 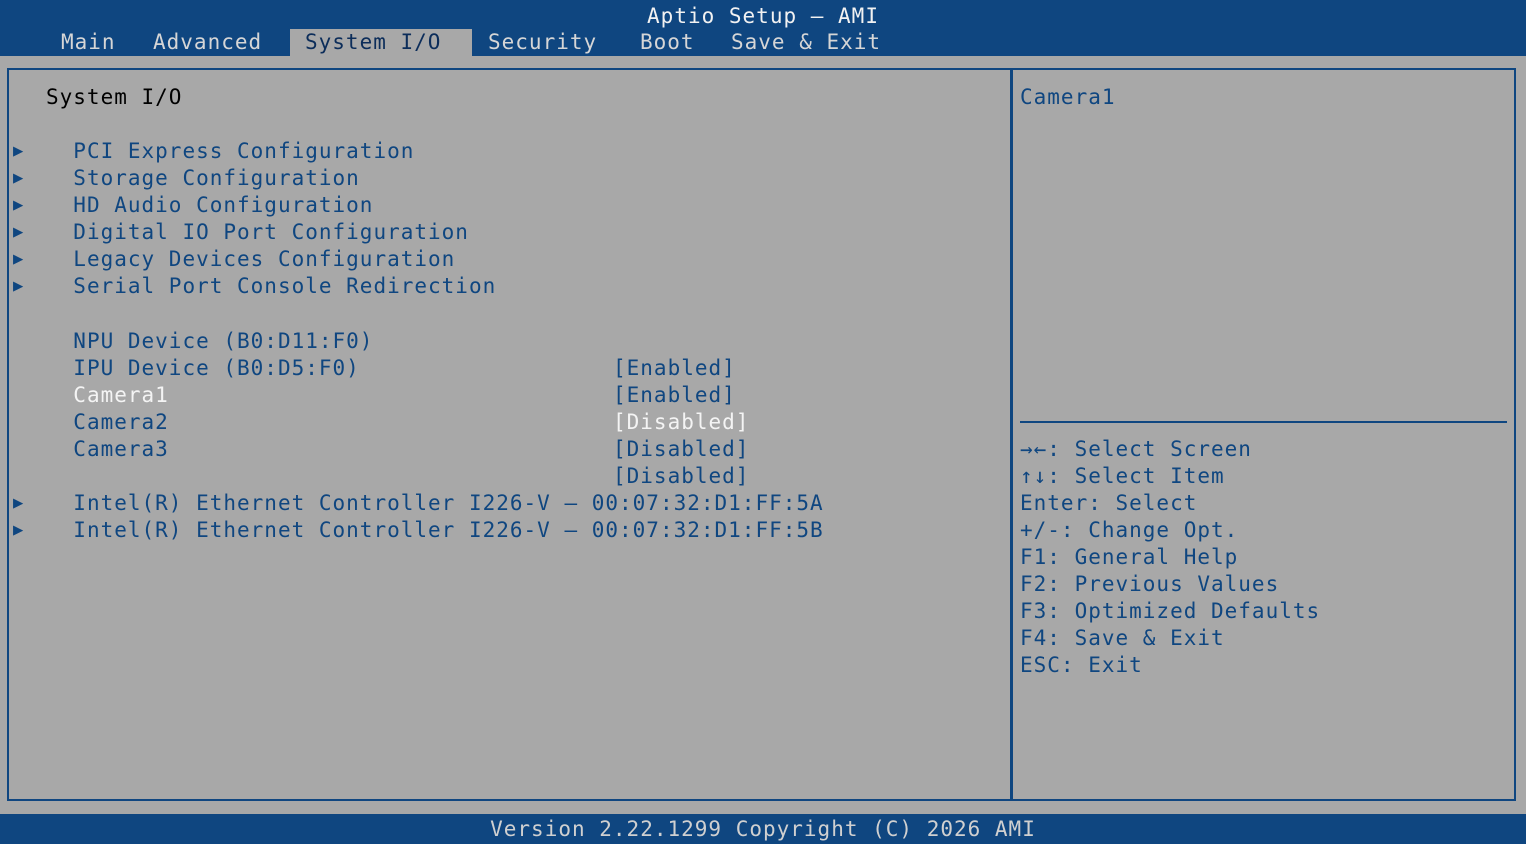 I want to click on submenu-pci-express: ▶ PCI Express Configuration, so click(x=213, y=137).